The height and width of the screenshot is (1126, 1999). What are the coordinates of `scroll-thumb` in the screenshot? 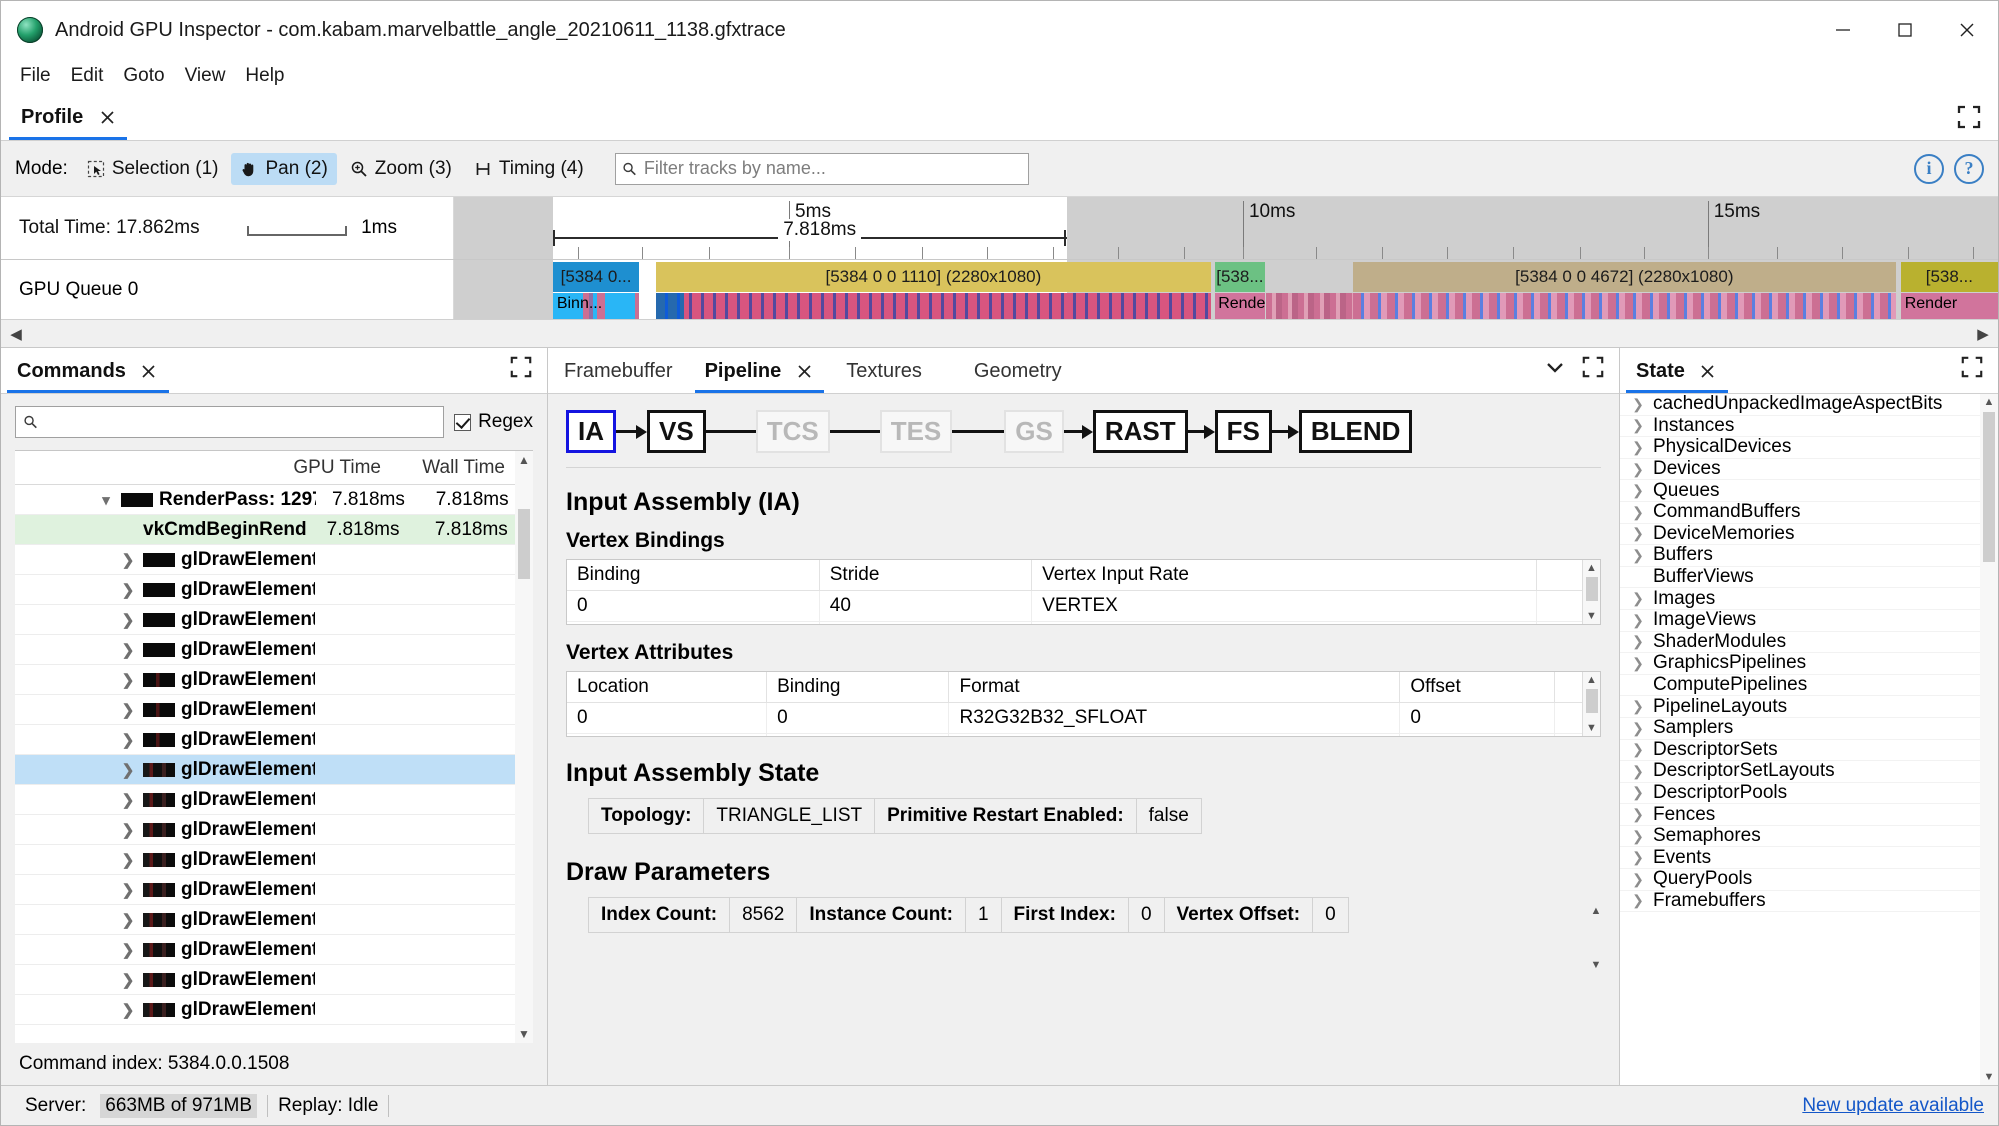 It's located at (1592, 701).